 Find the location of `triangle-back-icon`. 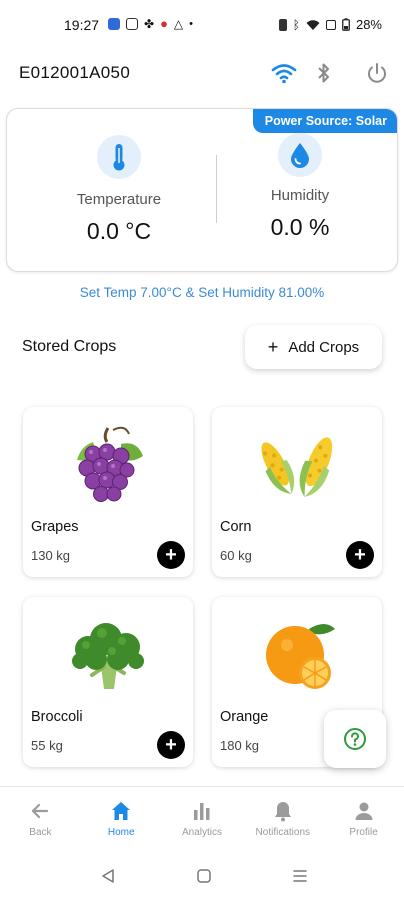

triangle-back-icon is located at coordinates (108, 876).